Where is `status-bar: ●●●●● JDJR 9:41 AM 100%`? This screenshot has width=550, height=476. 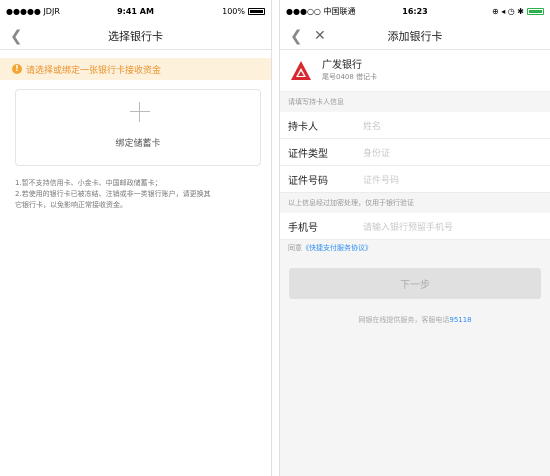
status-bar: ●●●●● JDJR 9:41 AM 100% is located at coordinates (135, 11).